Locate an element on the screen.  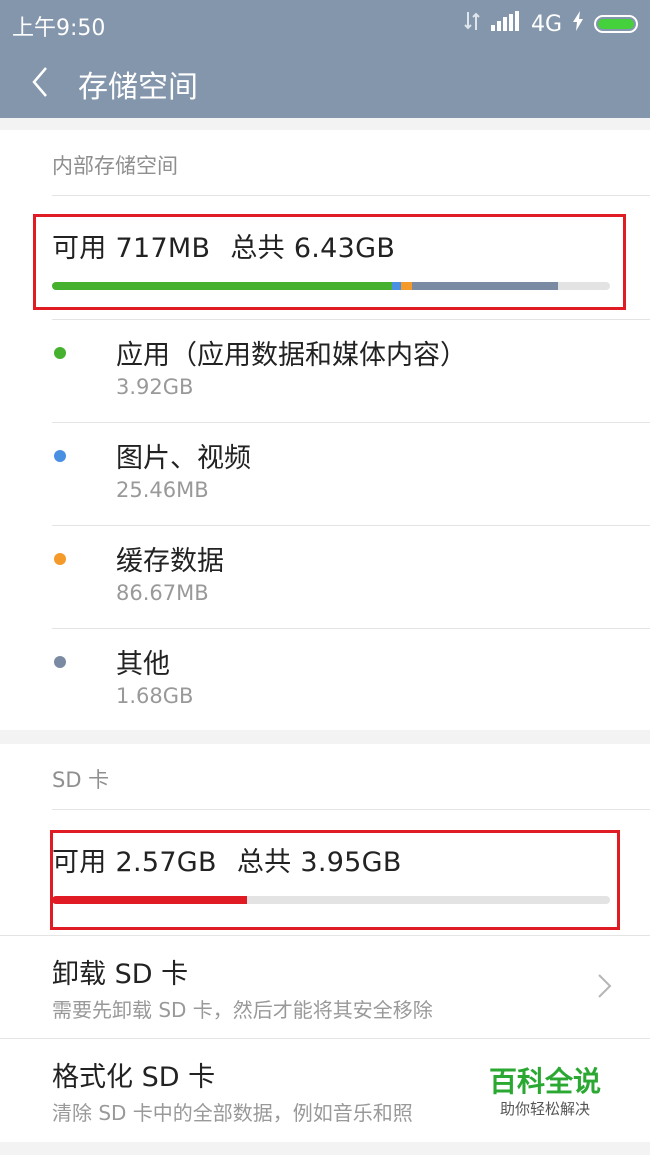
legend-item-other: 其他 1.68GB is located at coordinates (325, 681).